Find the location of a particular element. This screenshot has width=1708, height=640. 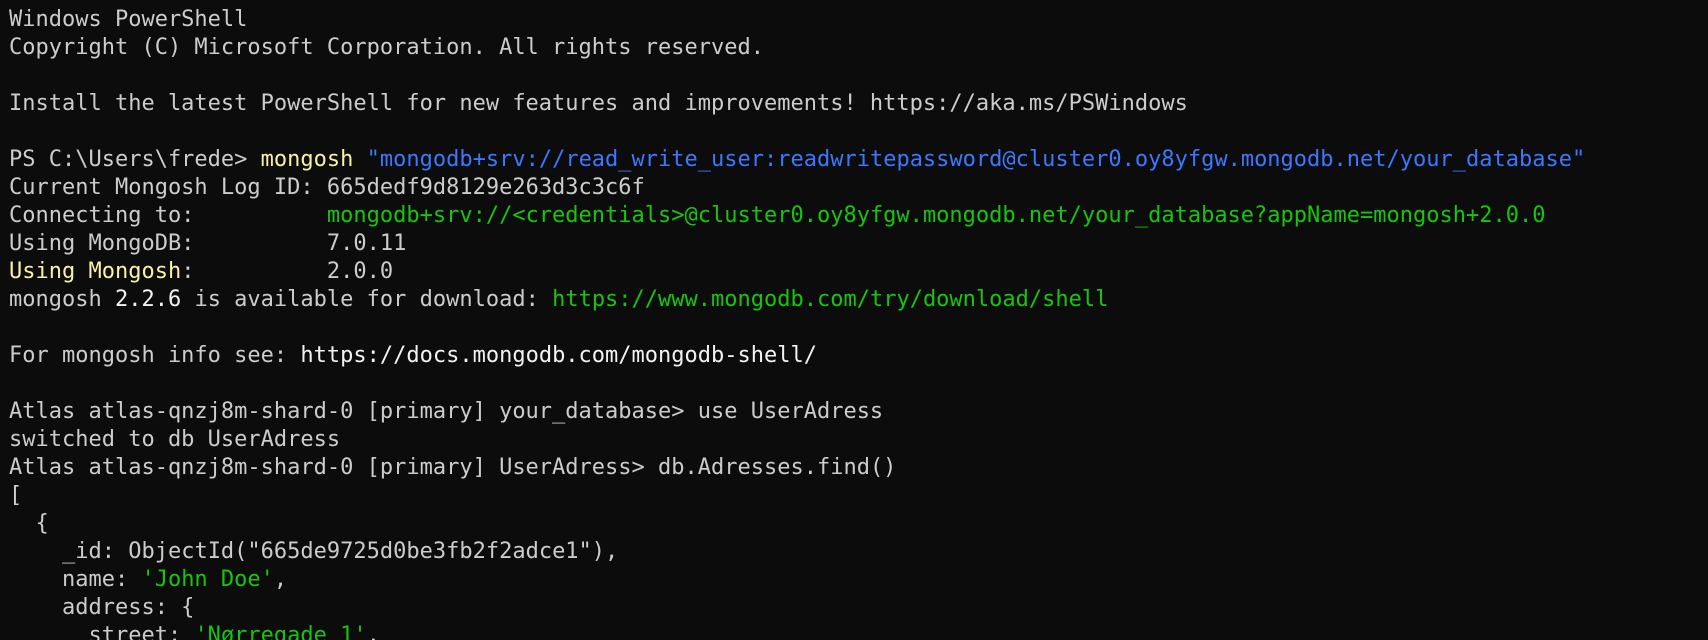

command-text: db.Adresses.find() is located at coordinates (777, 467).